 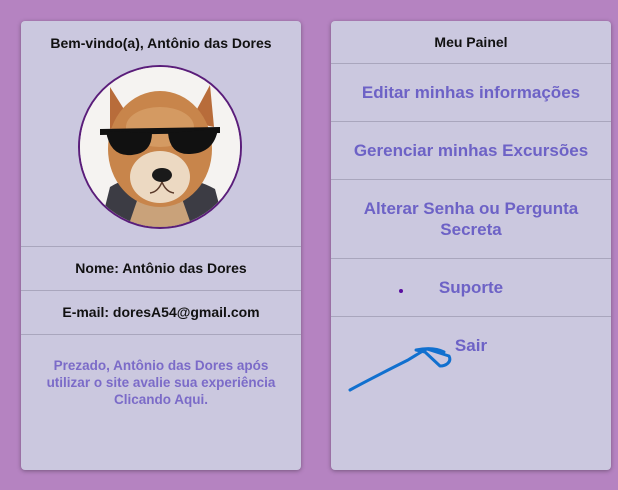 I want to click on avatar, so click(x=160, y=147).